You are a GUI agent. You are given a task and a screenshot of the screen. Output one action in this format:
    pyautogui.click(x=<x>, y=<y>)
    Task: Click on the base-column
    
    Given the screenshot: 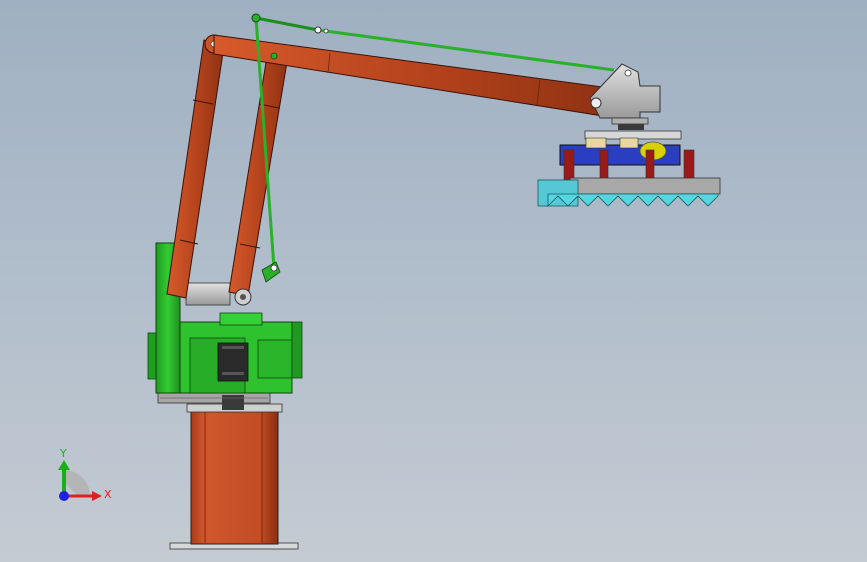 What is the action you would take?
    pyautogui.click(x=234, y=476)
    